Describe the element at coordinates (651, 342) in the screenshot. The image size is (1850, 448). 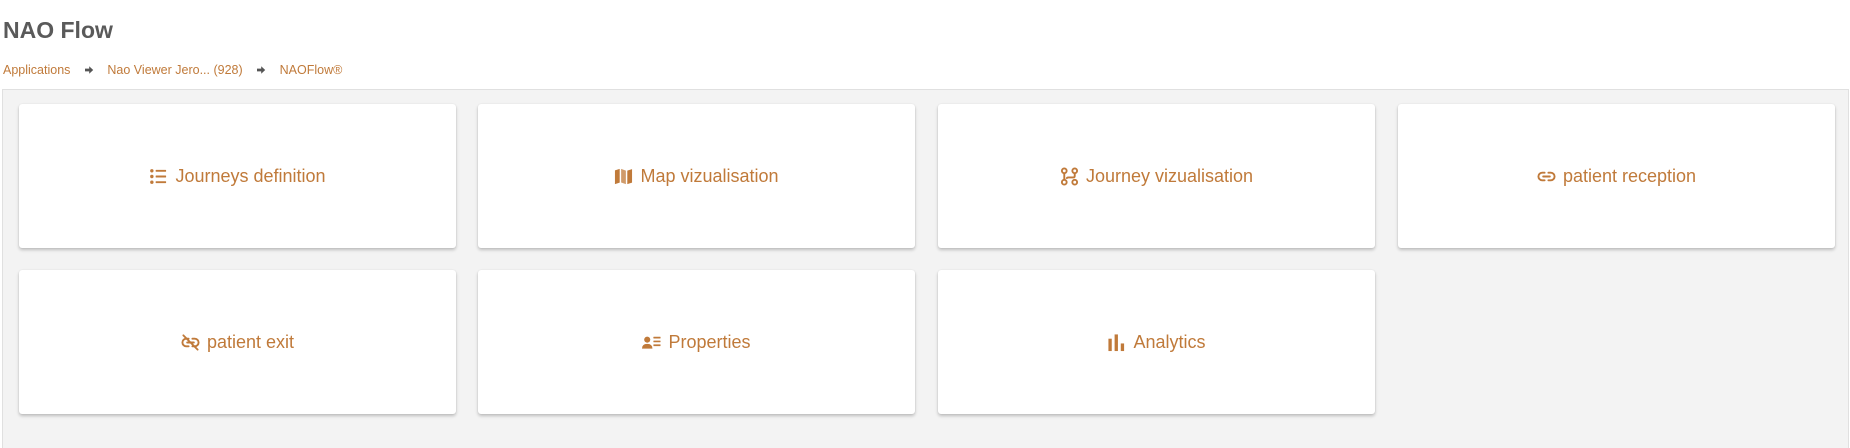
I see `user-details-icon` at that location.